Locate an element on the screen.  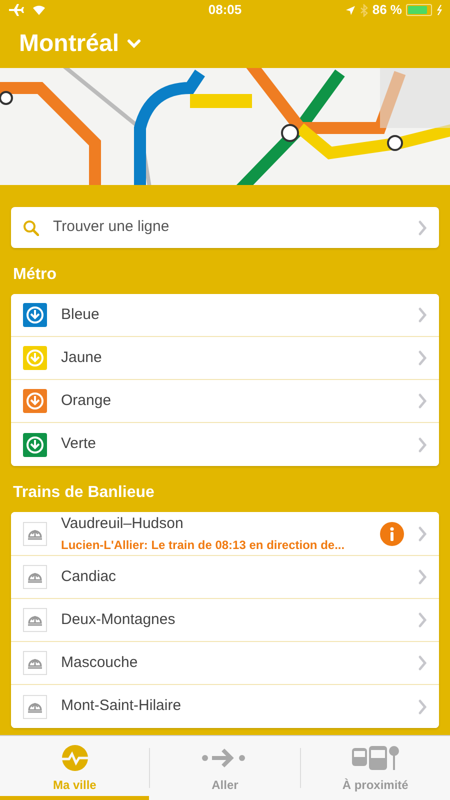
list-item: Verte is located at coordinates (225, 444).